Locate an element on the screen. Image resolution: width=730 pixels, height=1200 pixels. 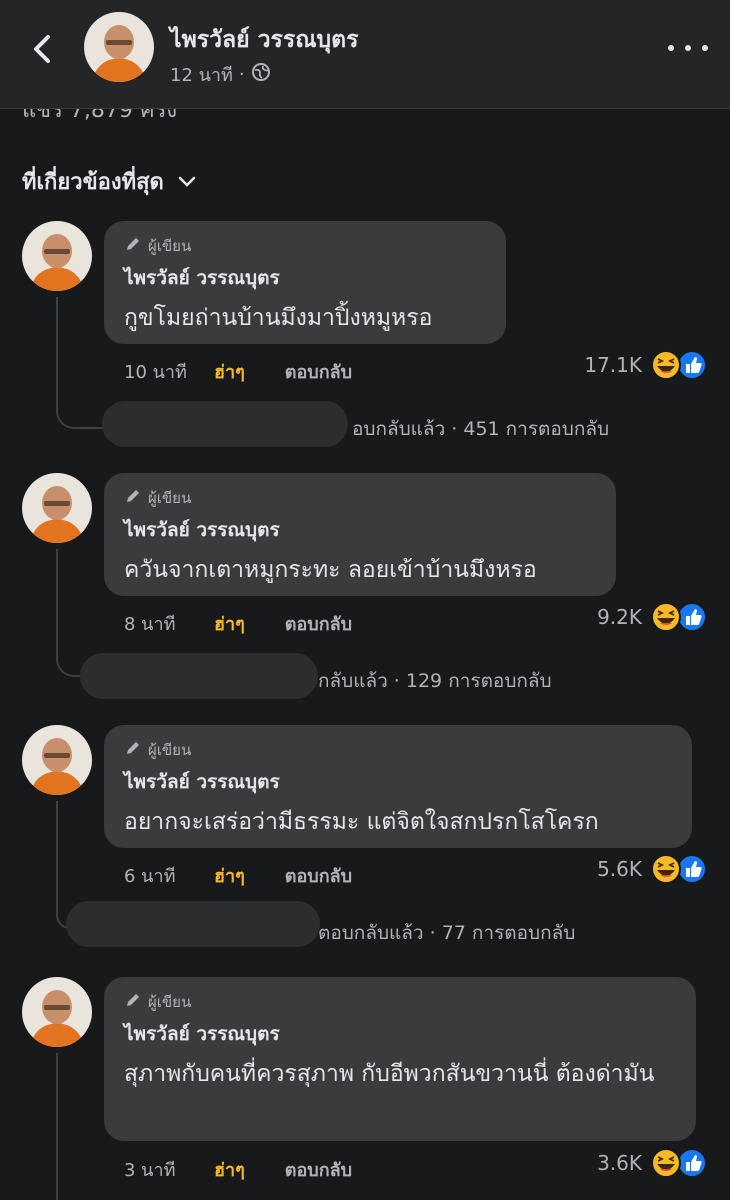
comment-text: ควันจากเตาหมูกระทะ ลอยเข้าบ้านมึงหรอ is located at coordinates (330, 570).